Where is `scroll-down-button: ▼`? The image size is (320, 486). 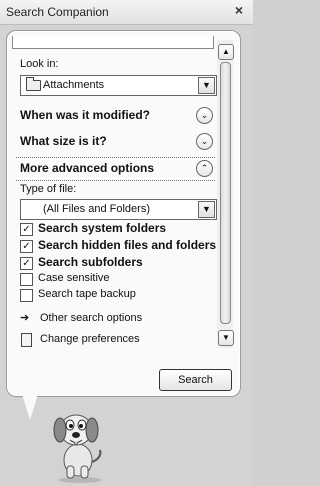
scroll-down-button: ▼ is located at coordinates (226, 338).